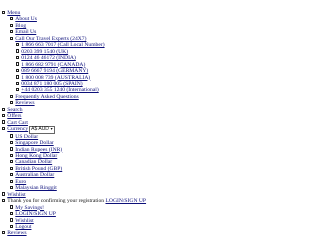  I want to click on reviews-bottom-link: Reviews, so click(16, 233).